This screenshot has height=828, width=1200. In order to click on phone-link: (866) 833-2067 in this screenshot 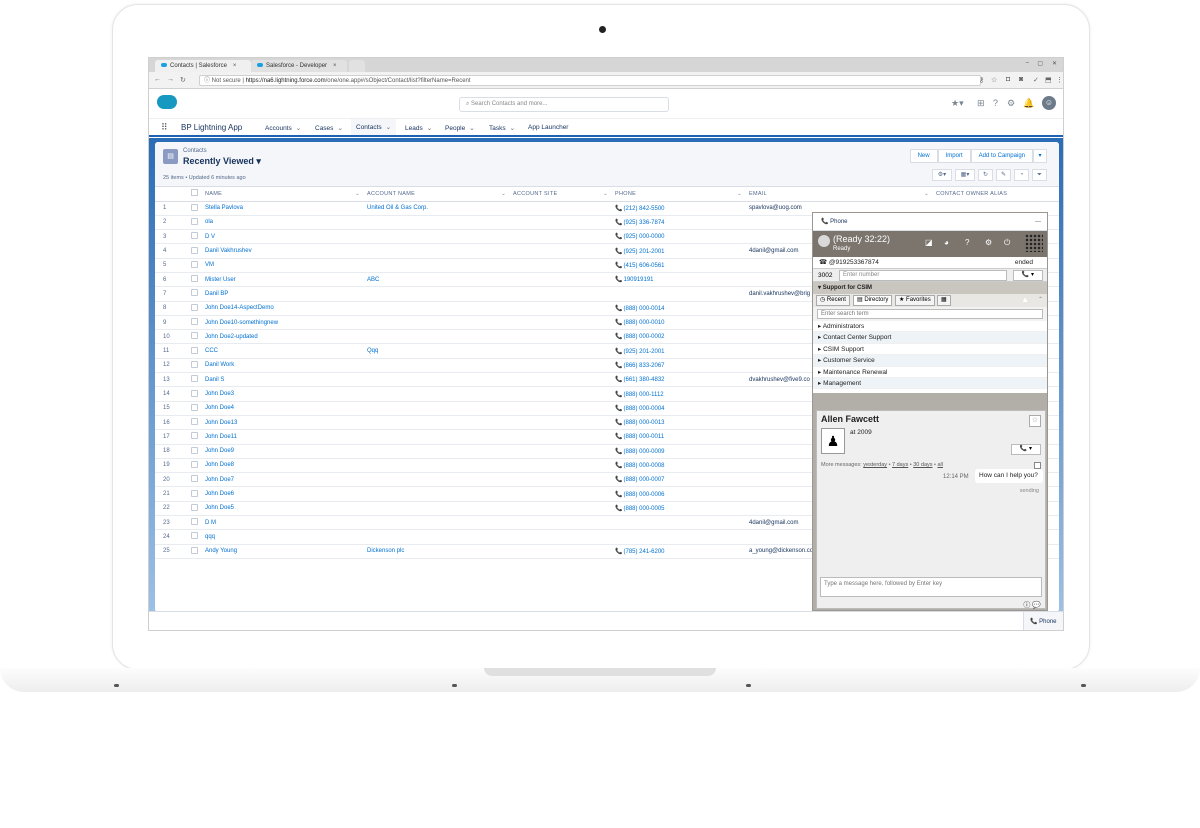, I will do `click(643, 366)`.